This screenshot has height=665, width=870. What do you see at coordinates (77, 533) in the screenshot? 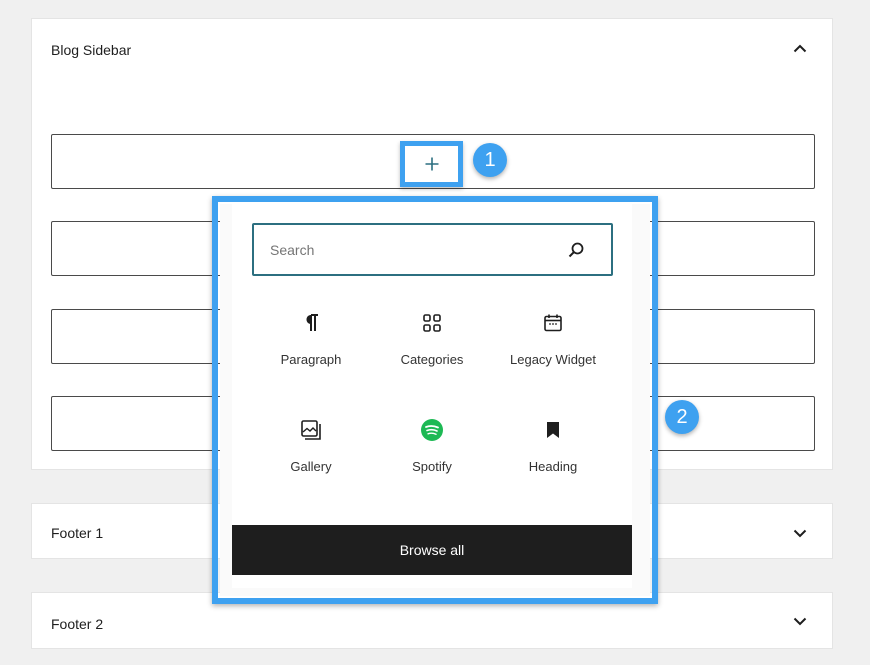
I see `widget-area-title: Footer 1` at bounding box center [77, 533].